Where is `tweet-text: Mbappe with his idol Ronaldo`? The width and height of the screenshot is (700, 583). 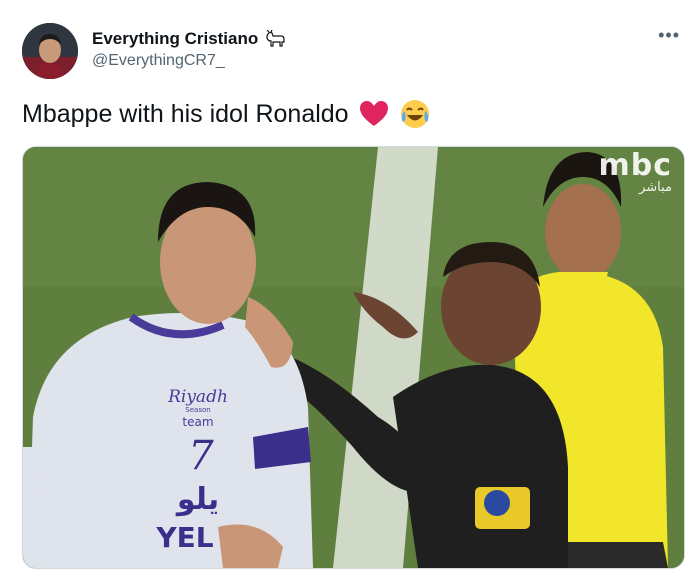
tweet-text: Mbappe with his idol Ronaldo is located at coordinates (226, 114).